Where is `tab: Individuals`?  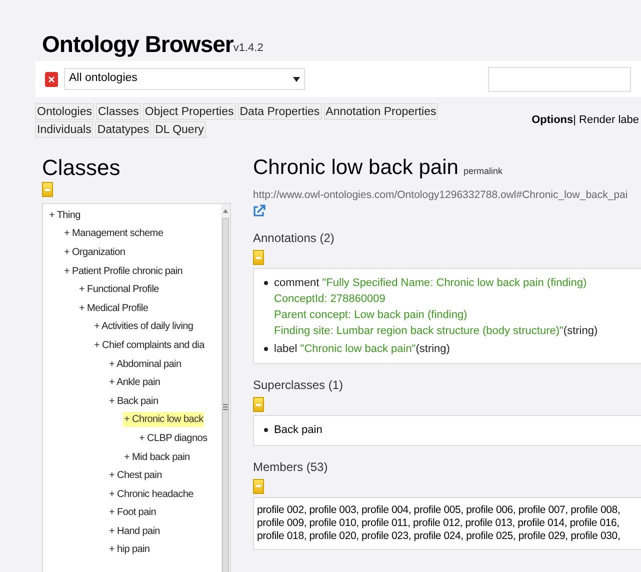
tab: Individuals is located at coordinates (64, 129).